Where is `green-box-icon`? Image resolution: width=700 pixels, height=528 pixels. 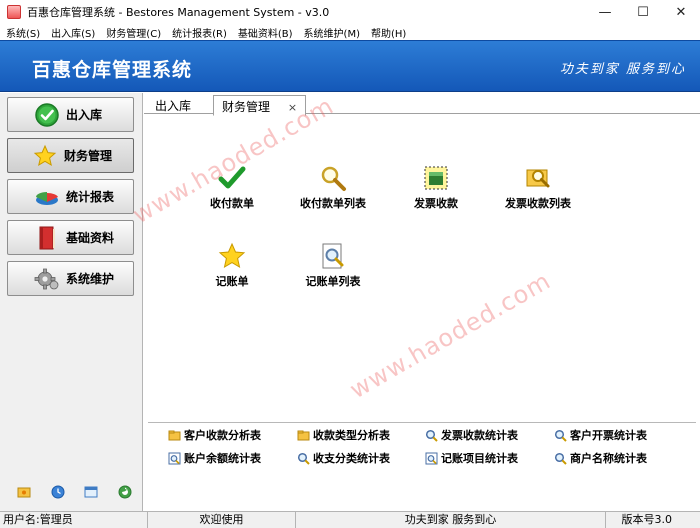
green-box-icon is located at coordinates (436, 178).